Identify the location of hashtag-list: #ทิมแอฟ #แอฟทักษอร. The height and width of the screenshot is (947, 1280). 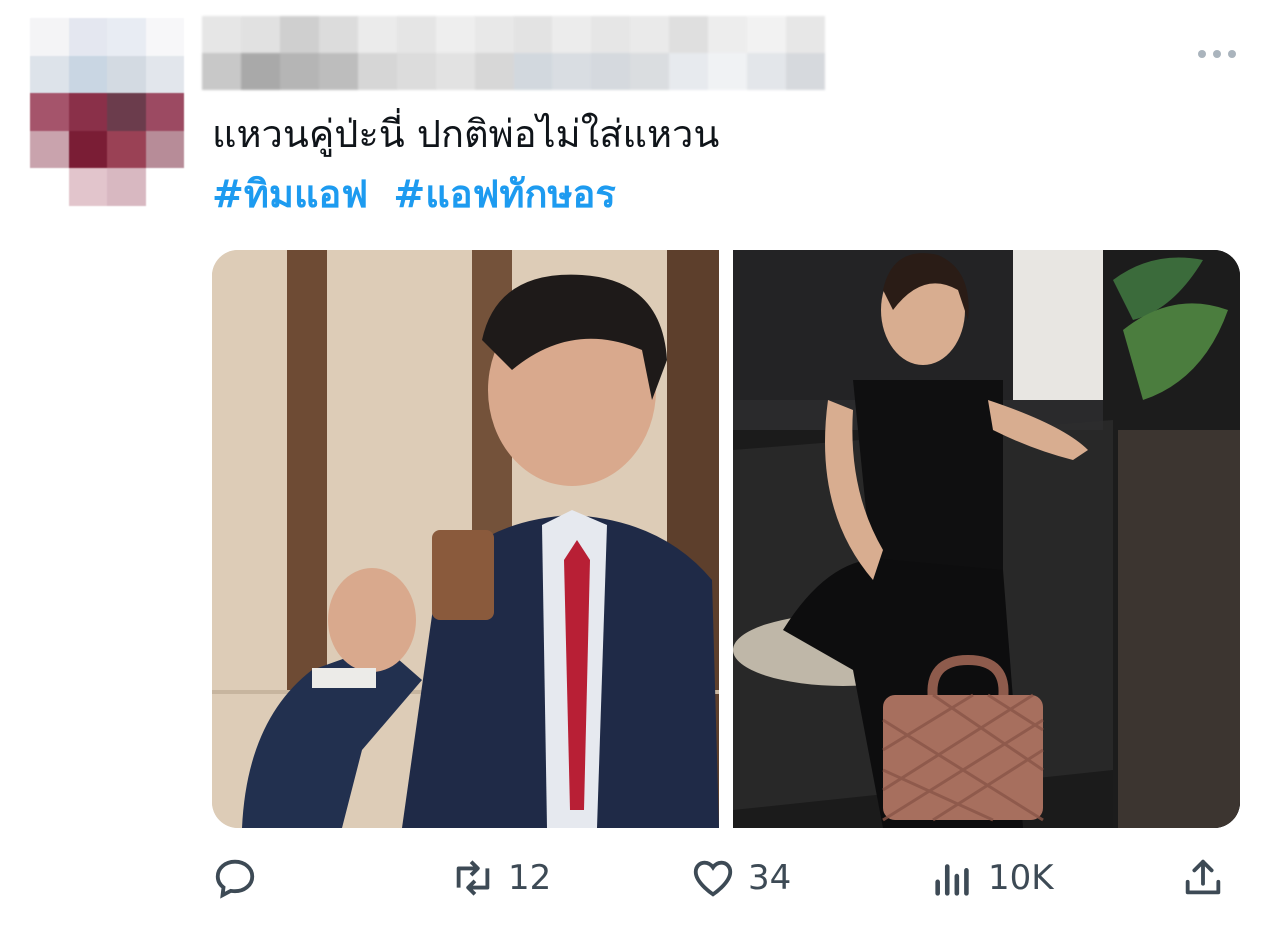
(465, 194).